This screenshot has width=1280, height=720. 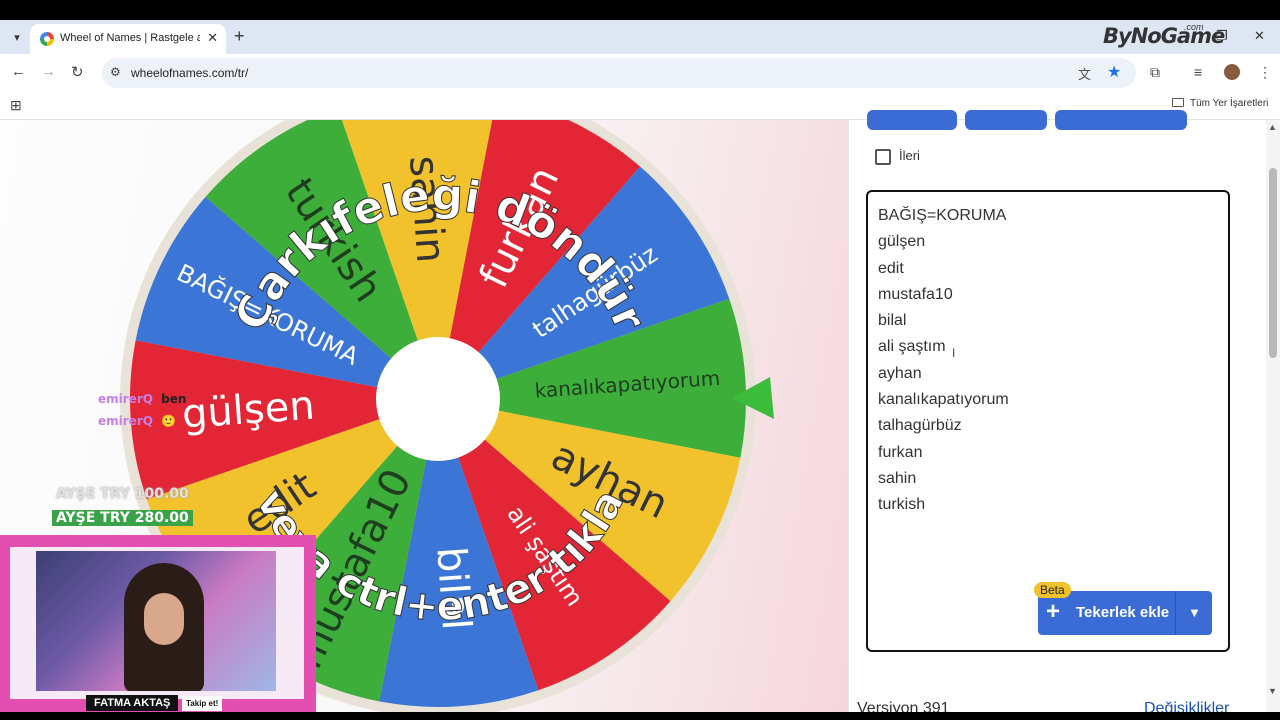 I want to click on advanced-checkbox, so click(x=883, y=157).